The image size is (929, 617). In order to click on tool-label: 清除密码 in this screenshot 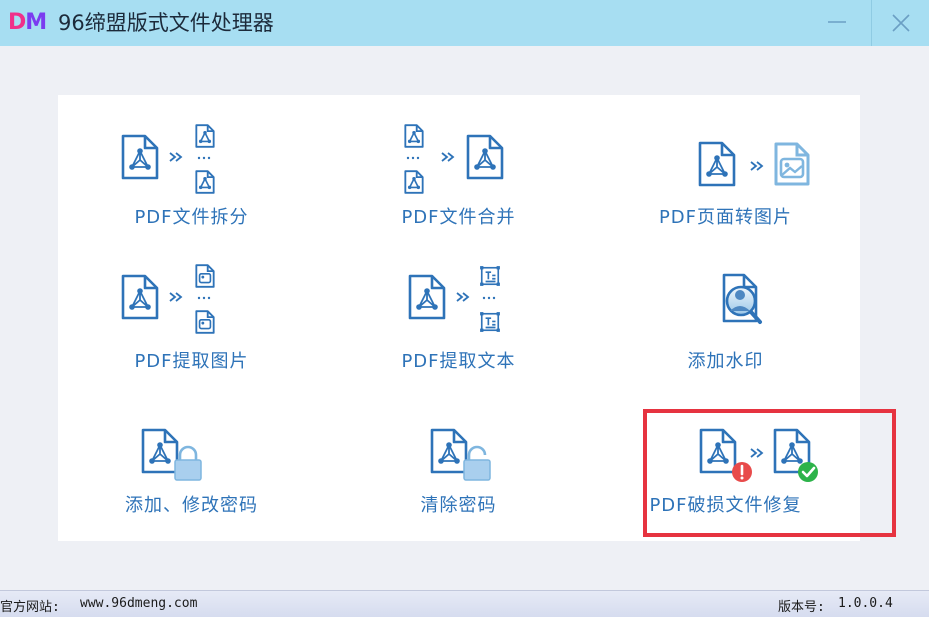, I will do `click(458, 505)`.